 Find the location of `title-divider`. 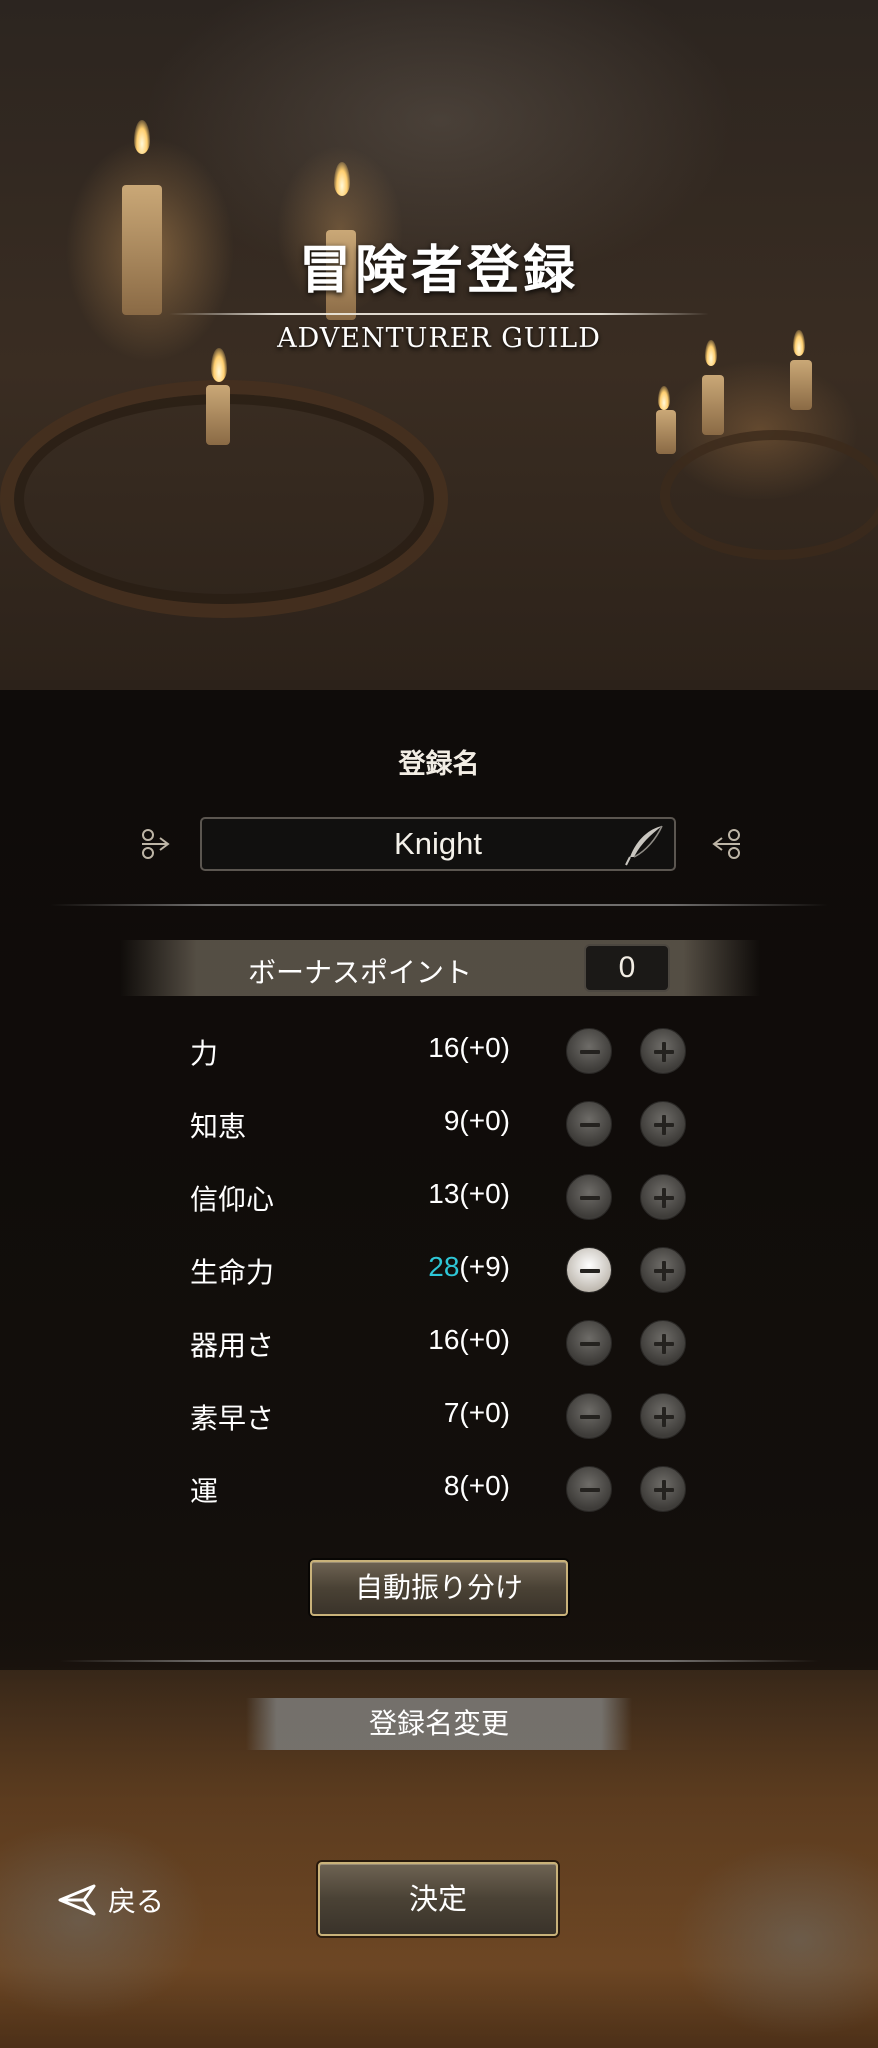

title-divider is located at coordinates (439, 314).